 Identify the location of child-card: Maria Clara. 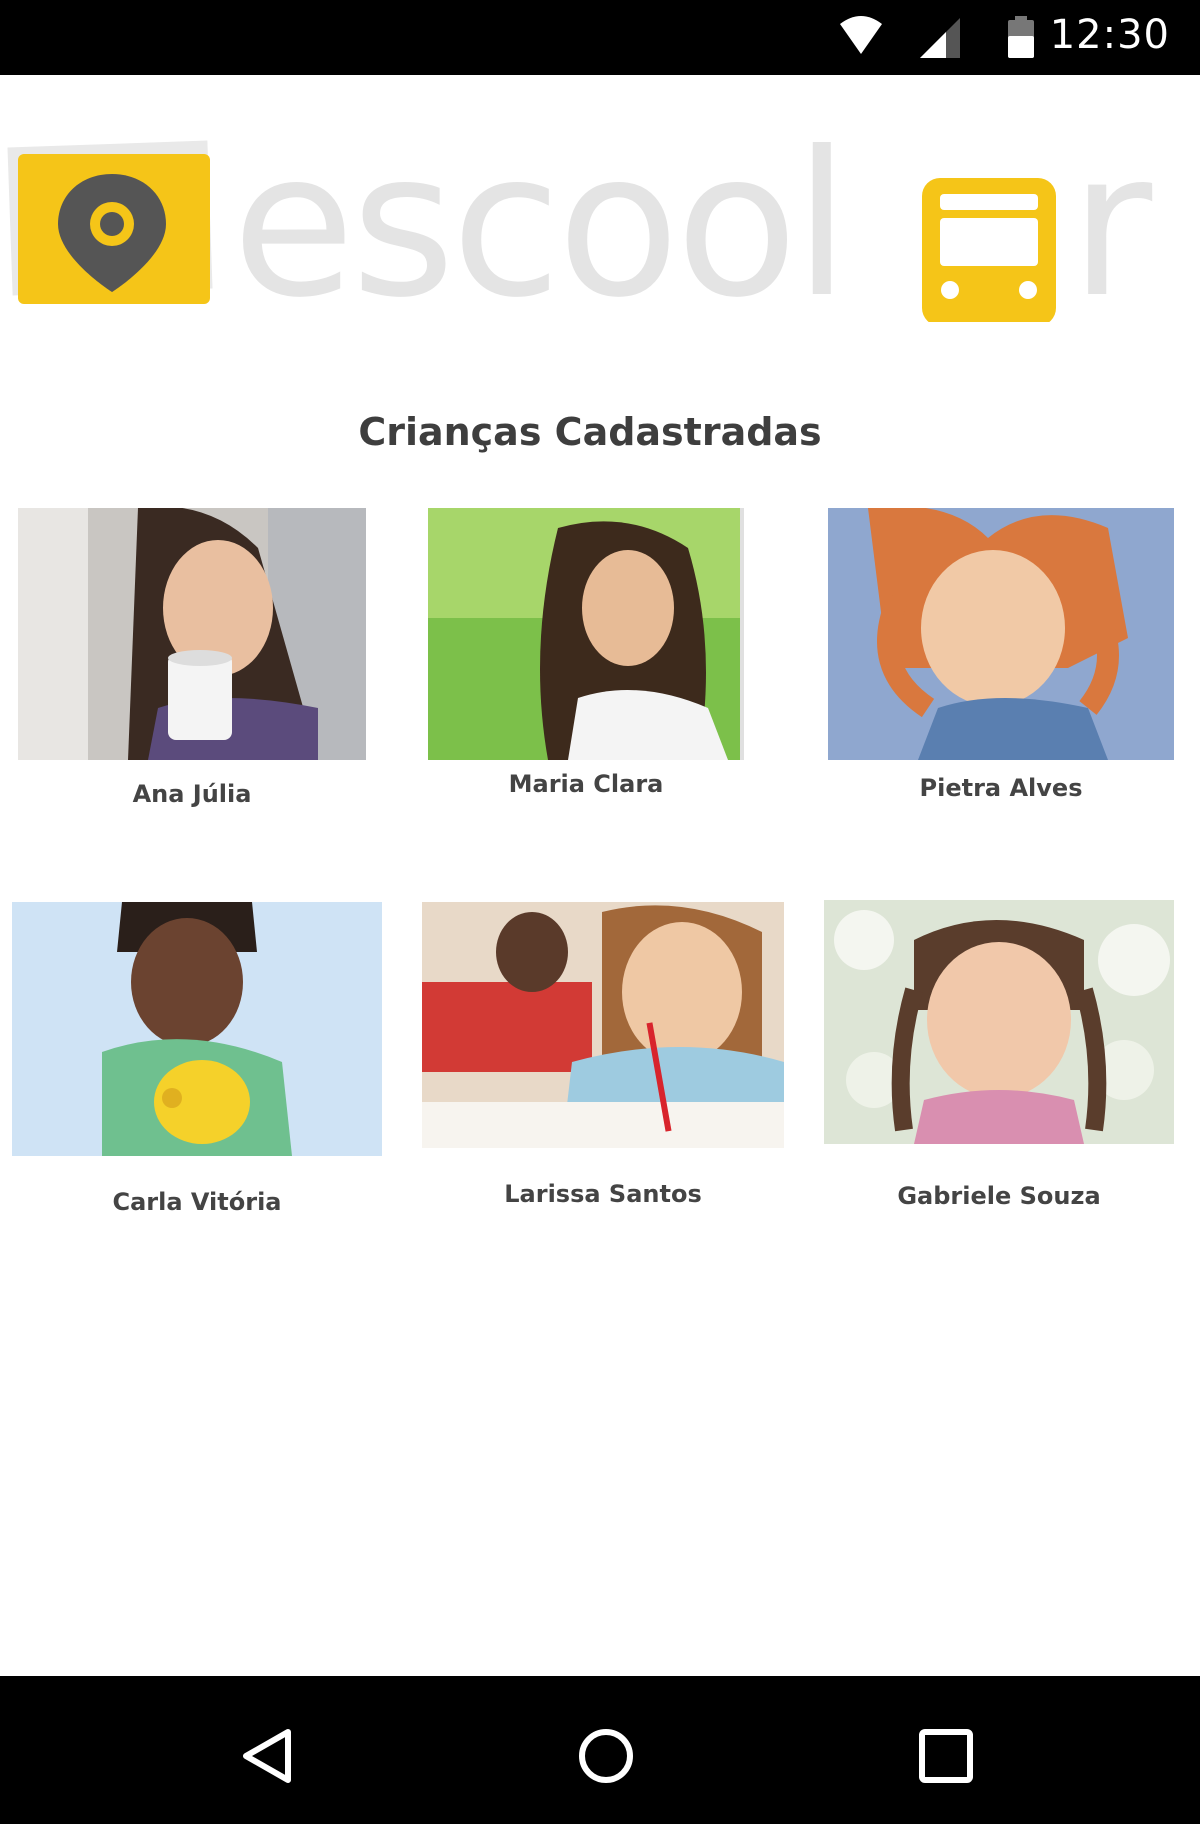
(586, 658).